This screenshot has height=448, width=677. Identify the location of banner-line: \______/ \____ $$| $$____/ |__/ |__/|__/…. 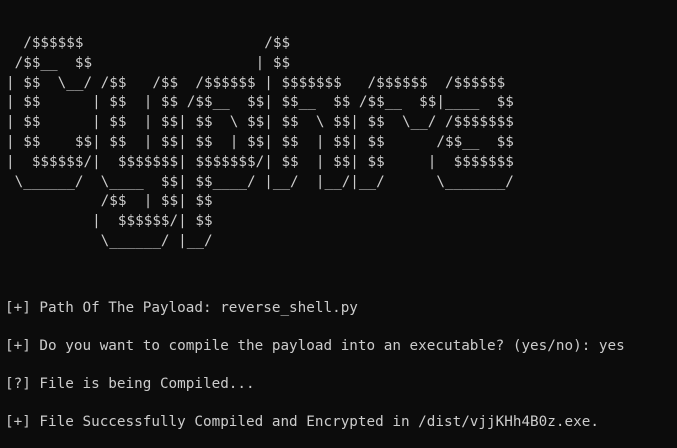
(260, 181).